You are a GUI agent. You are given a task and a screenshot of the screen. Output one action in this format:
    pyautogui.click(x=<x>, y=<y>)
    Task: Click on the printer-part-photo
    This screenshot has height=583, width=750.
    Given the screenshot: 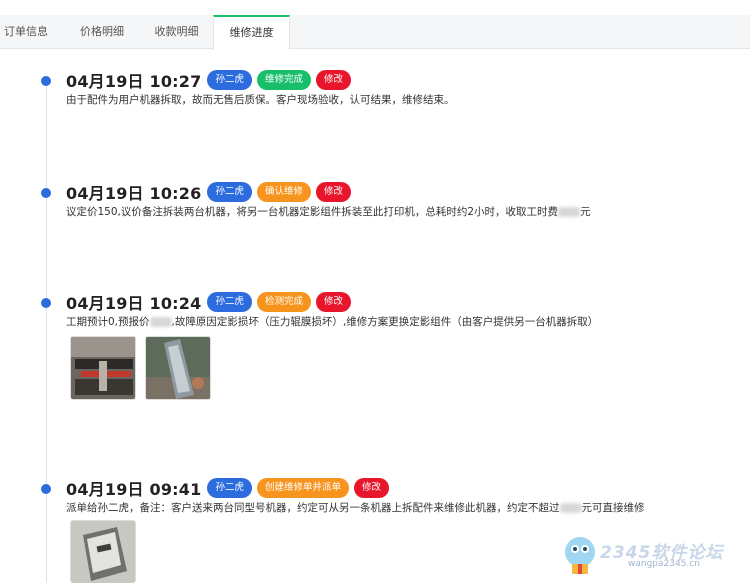 What is the action you would take?
    pyautogui.click(x=103, y=551)
    